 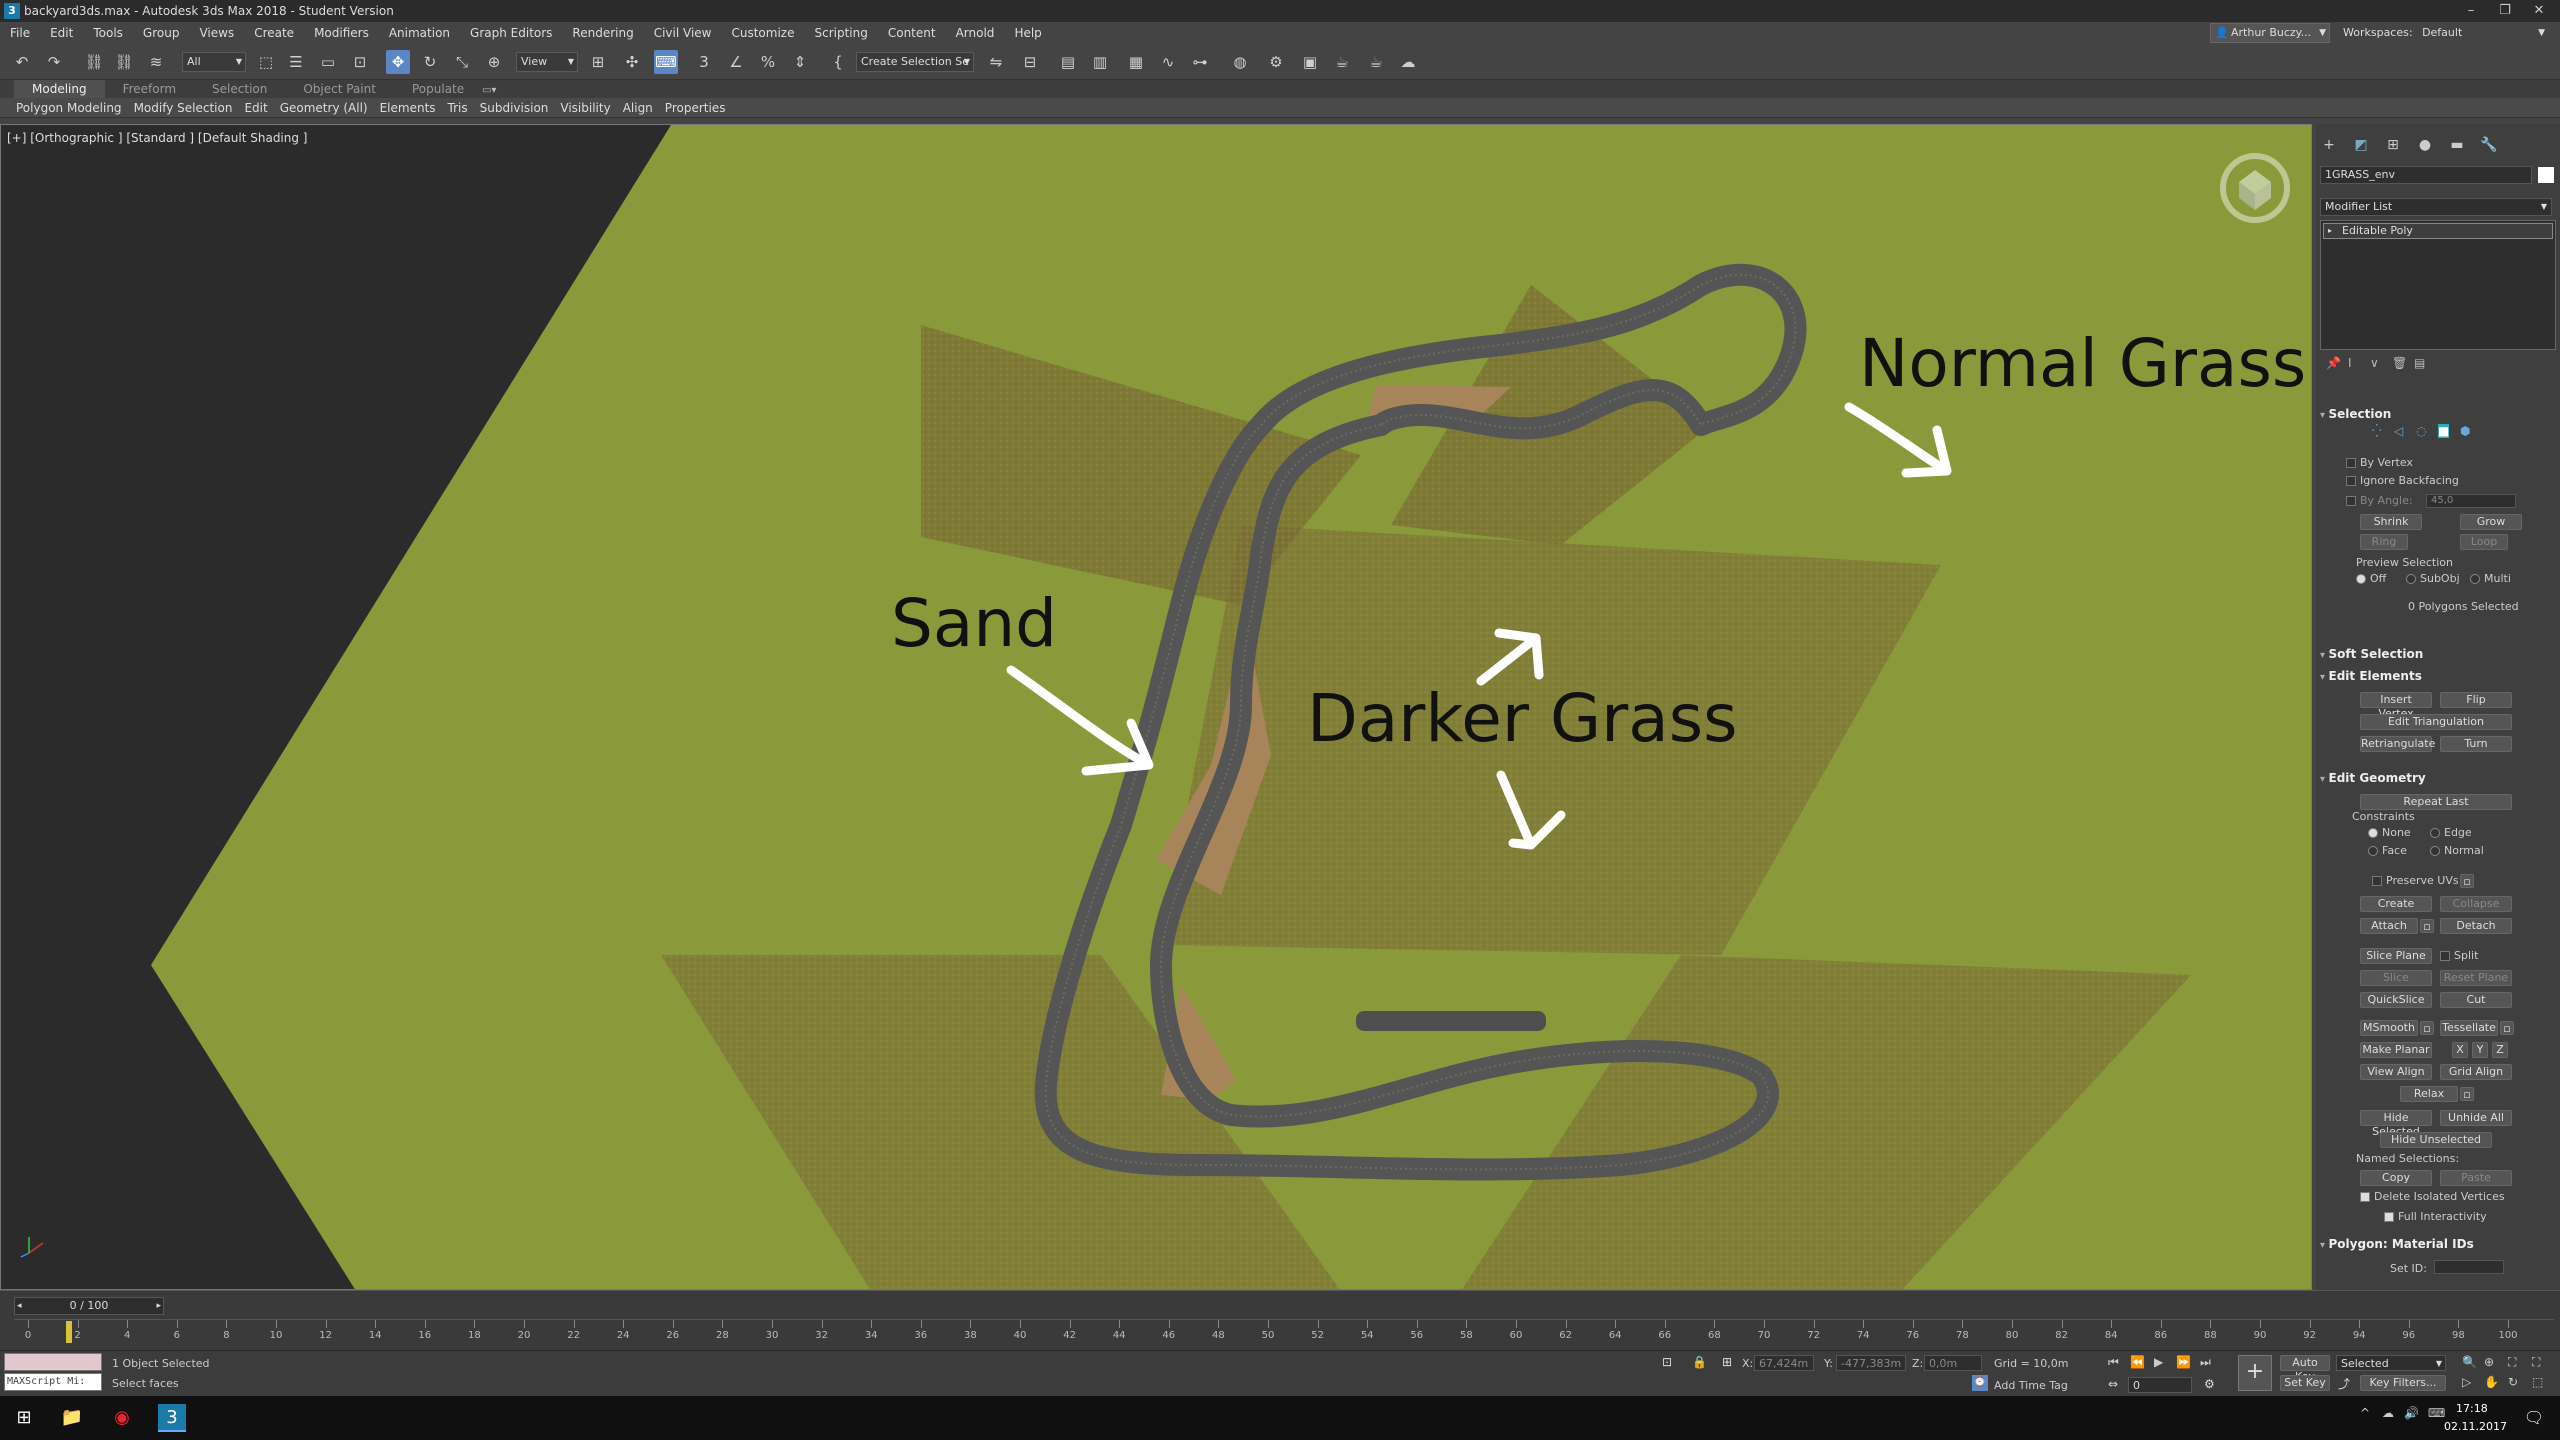 I want to click on language-icon: ⌨, so click(x=2436, y=1413).